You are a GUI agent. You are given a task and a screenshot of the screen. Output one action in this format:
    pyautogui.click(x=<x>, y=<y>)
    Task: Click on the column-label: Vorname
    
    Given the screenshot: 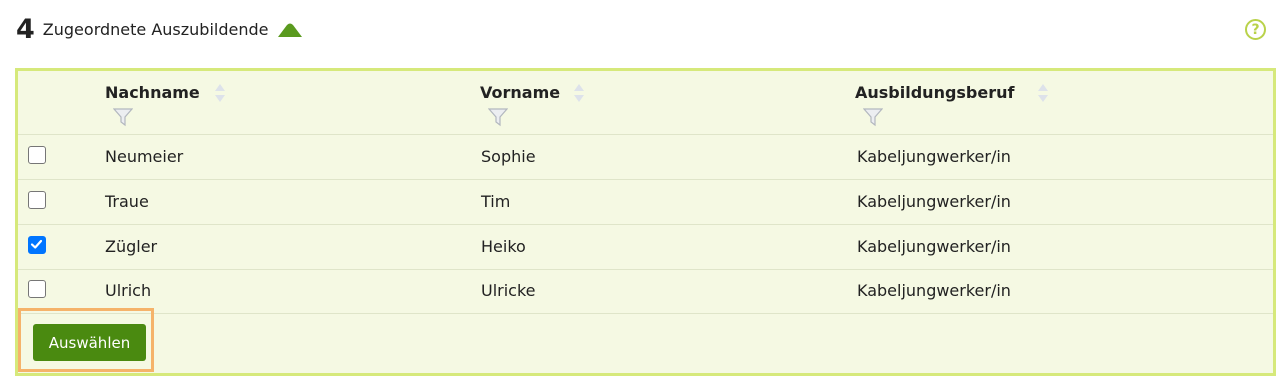 What is the action you would take?
    pyautogui.click(x=520, y=92)
    